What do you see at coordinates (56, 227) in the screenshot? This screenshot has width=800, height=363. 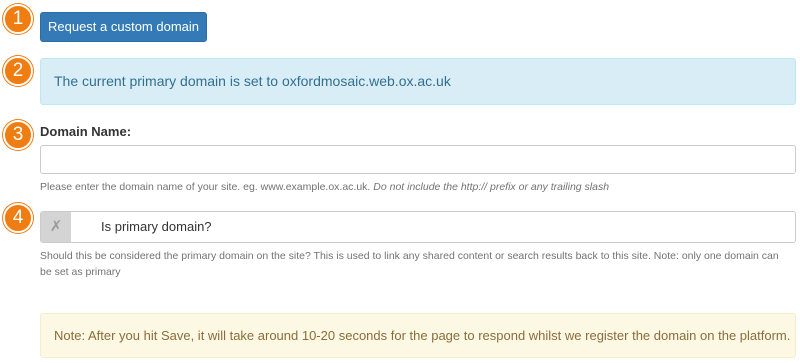 I see `toggle-off-icon: ✗` at bounding box center [56, 227].